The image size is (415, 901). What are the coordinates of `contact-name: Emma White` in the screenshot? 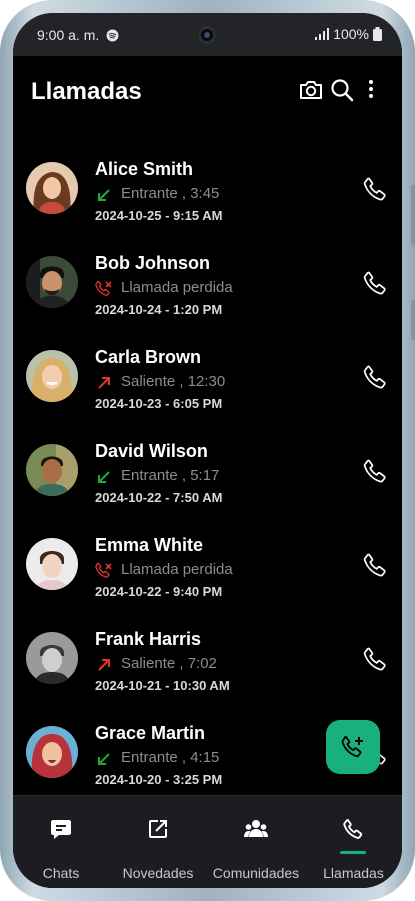 It's located at (149, 545).